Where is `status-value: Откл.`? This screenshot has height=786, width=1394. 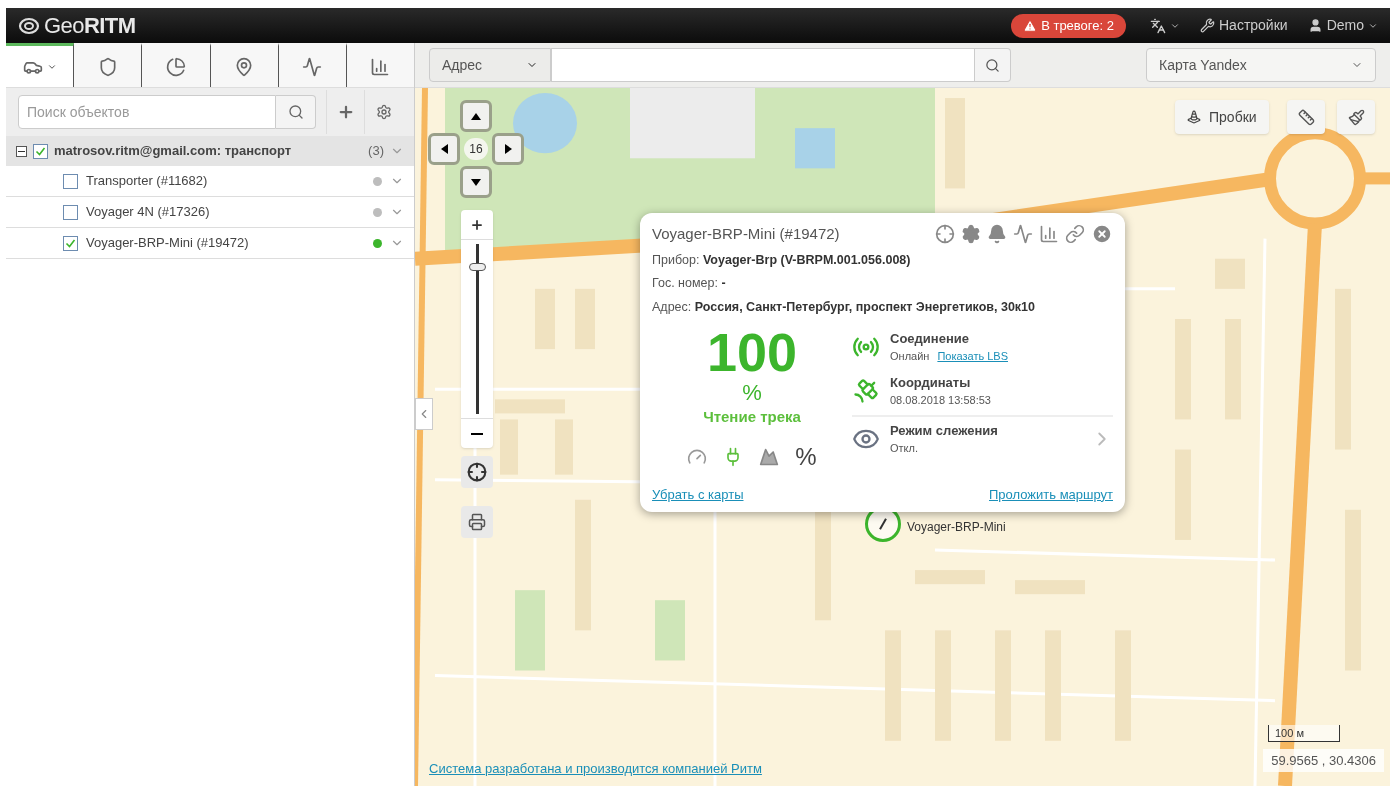 status-value: Откл. is located at coordinates (904, 449).